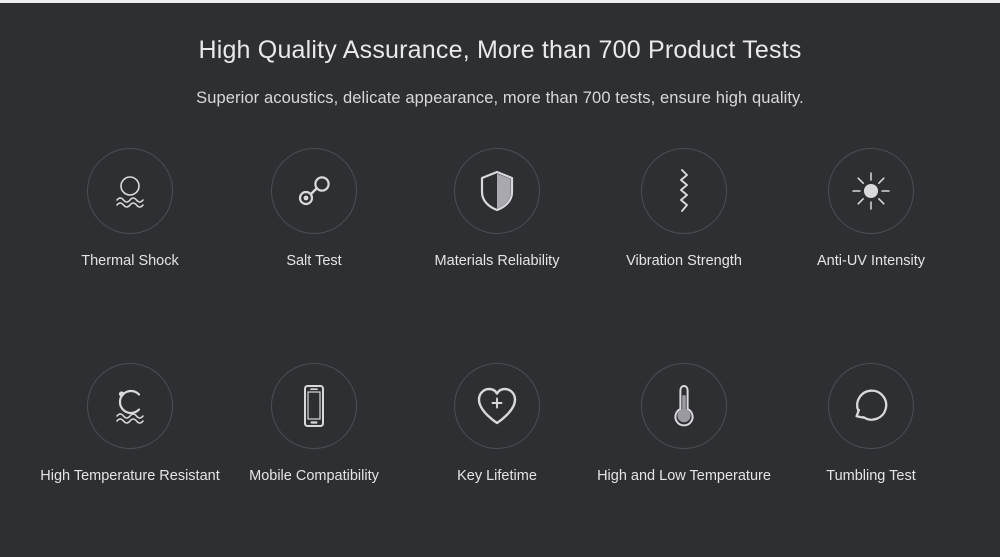 This screenshot has width=1000, height=557. I want to click on feature-label: Tumbling Test, so click(871, 476).